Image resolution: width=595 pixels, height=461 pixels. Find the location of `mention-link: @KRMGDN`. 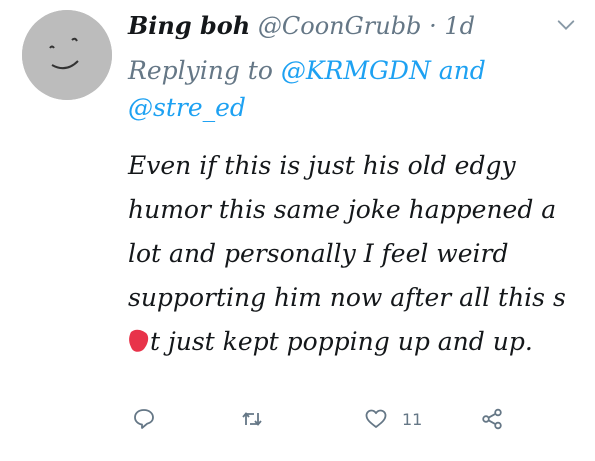

mention-link: @KRMGDN is located at coordinates (356, 70).